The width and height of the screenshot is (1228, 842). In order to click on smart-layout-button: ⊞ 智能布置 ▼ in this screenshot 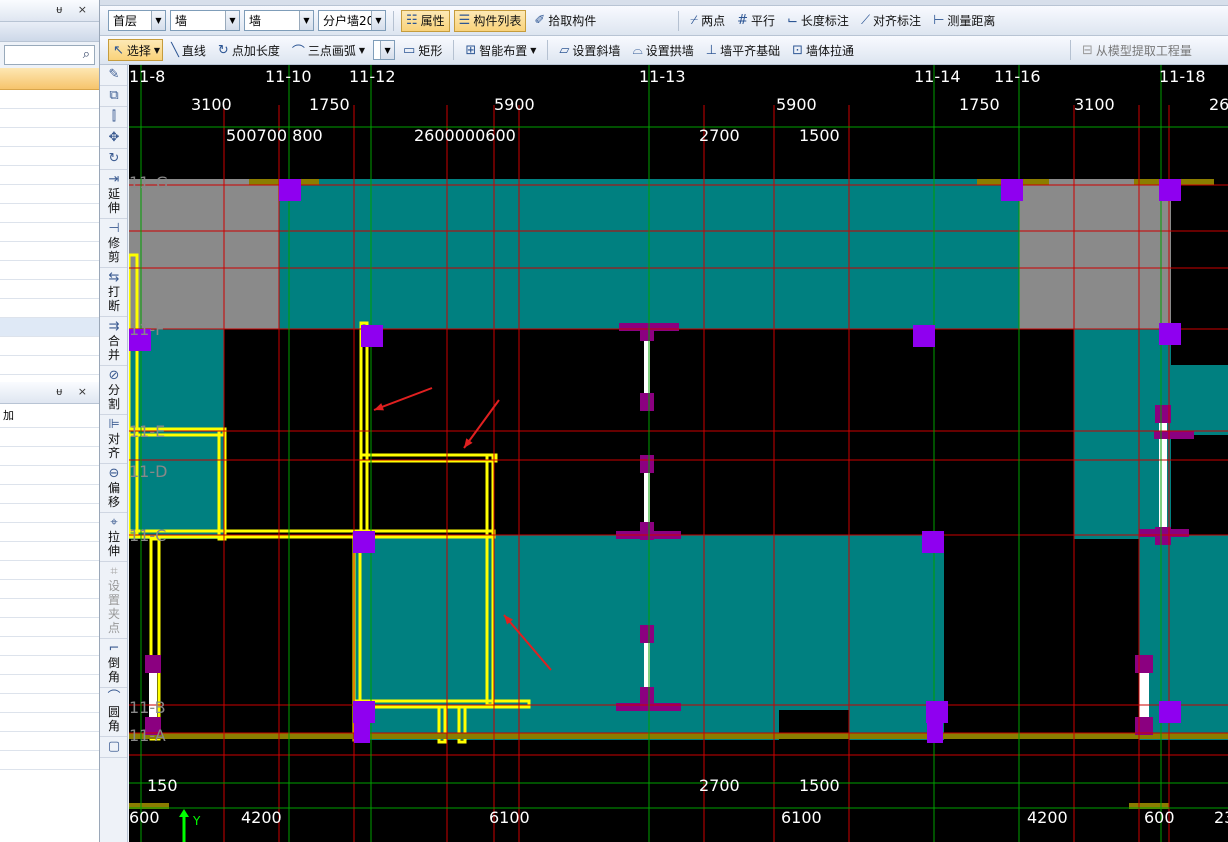, I will do `click(500, 50)`.